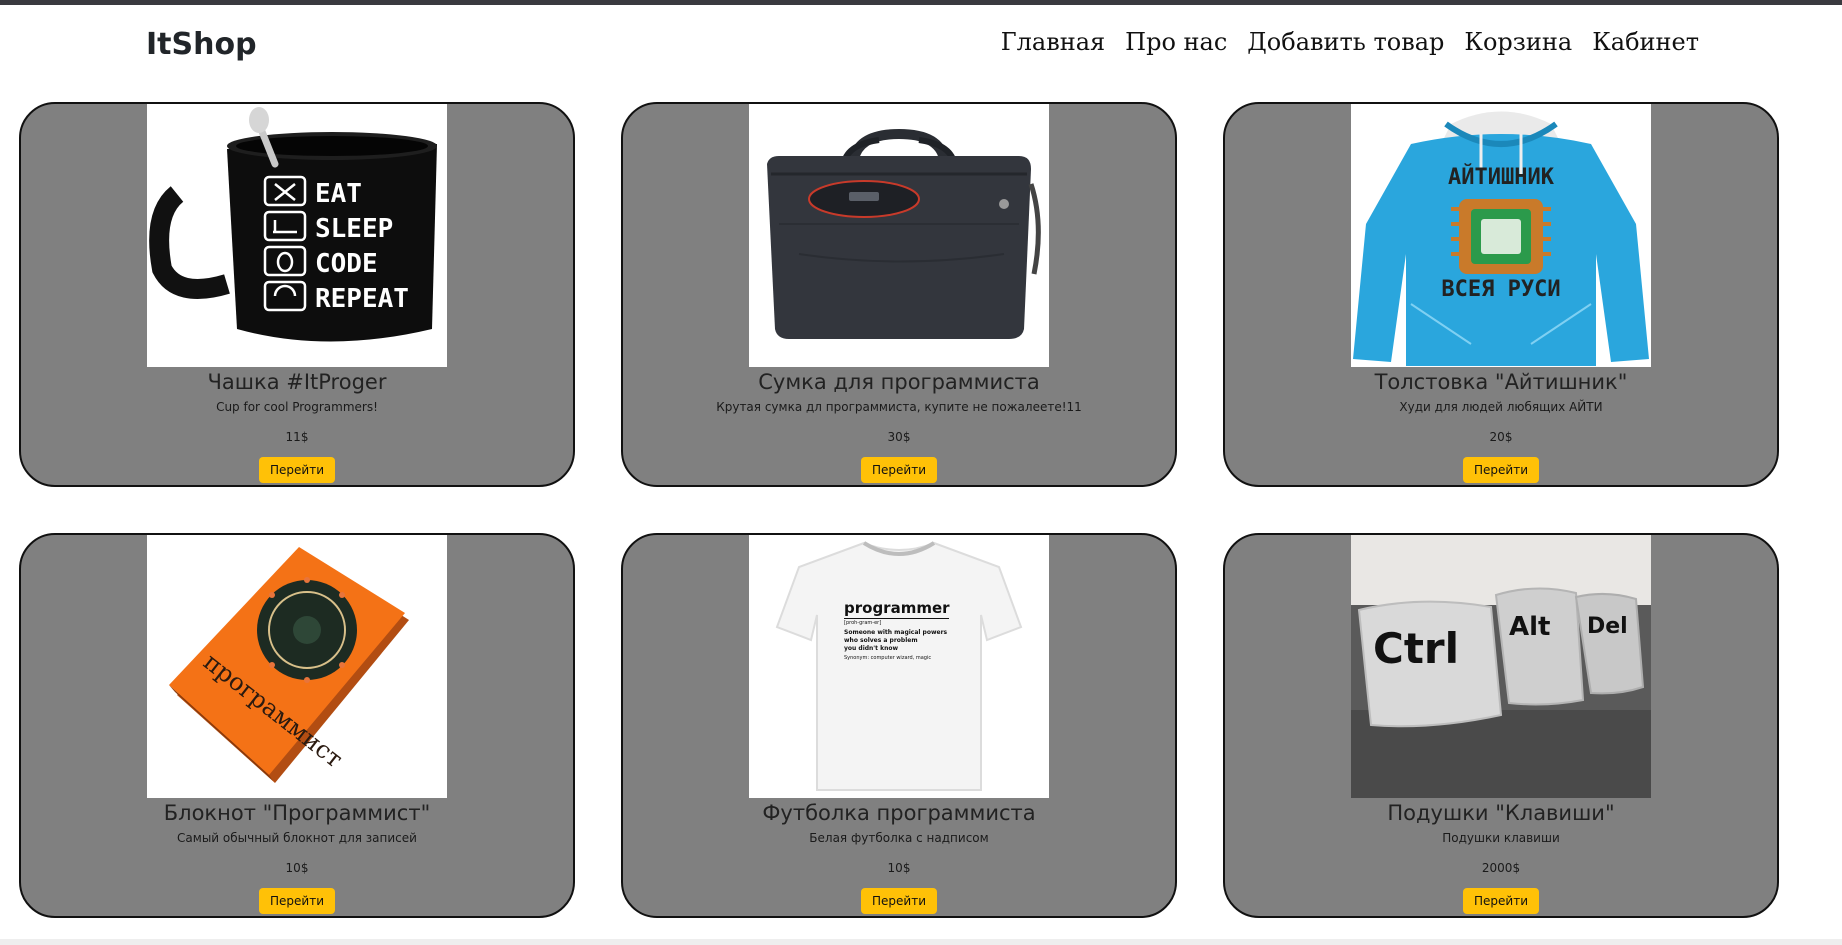 Image resolution: width=1842 pixels, height=945 pixels. I want to click on nav-link-home: Главная, so click(1053, 42).